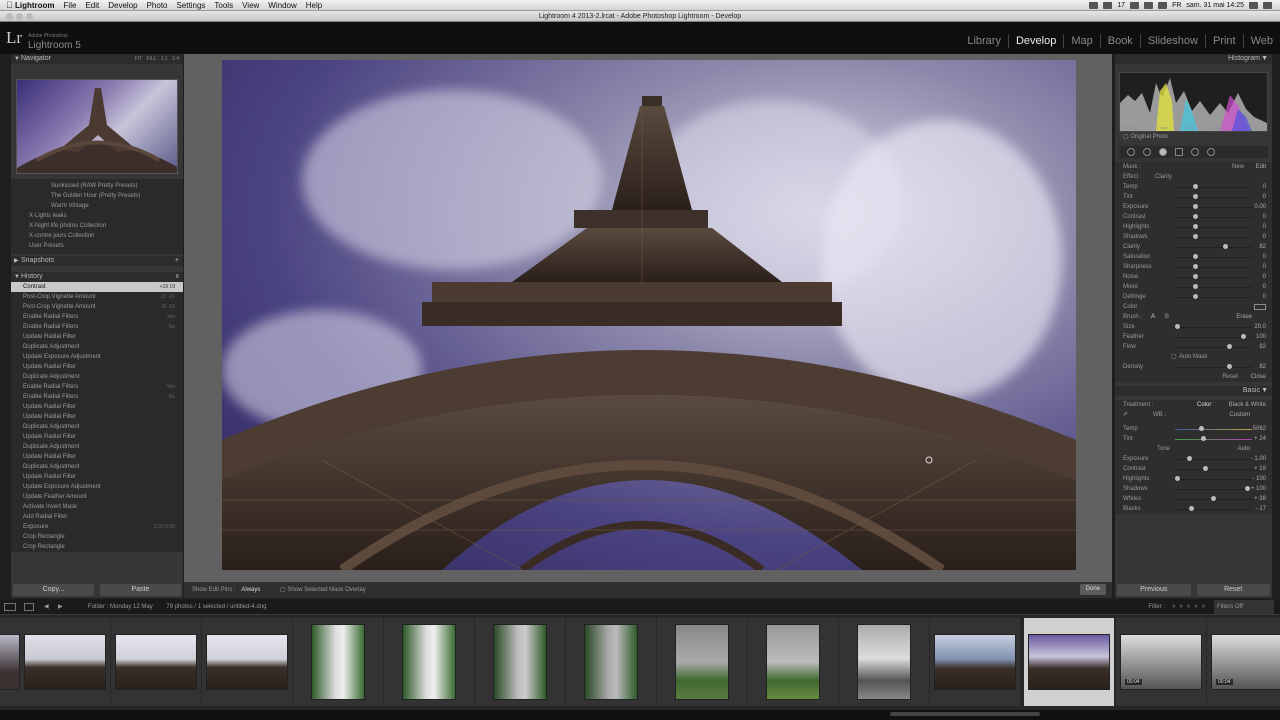  Describe the element at coordinates (1193, 307) in the screenshot. I see `color-row: Color` at that location.